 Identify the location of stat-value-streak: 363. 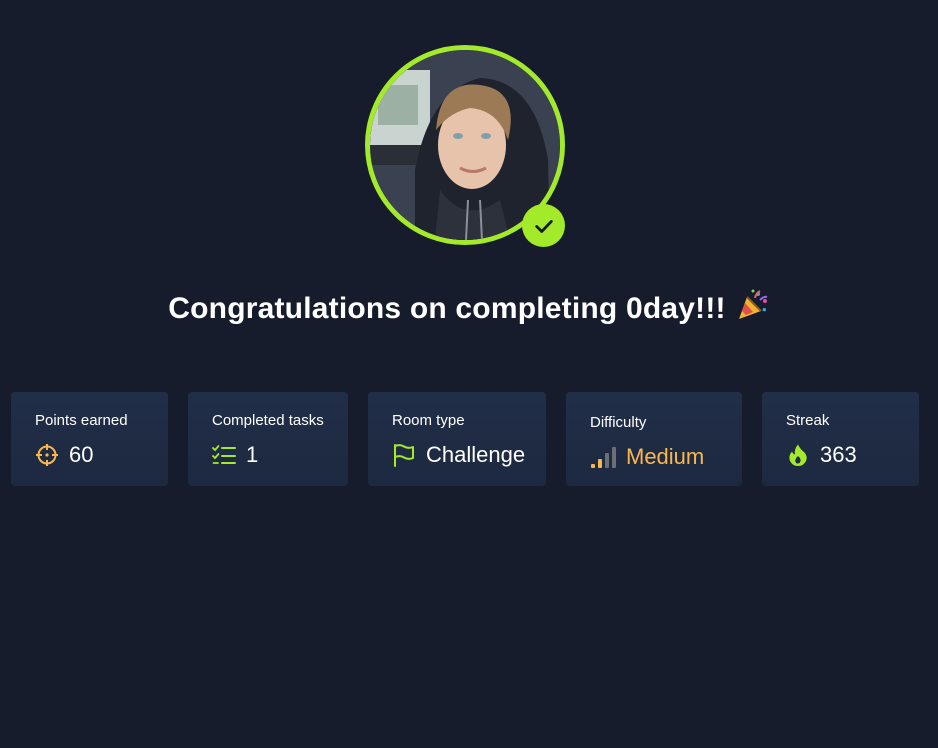
(838, 454).